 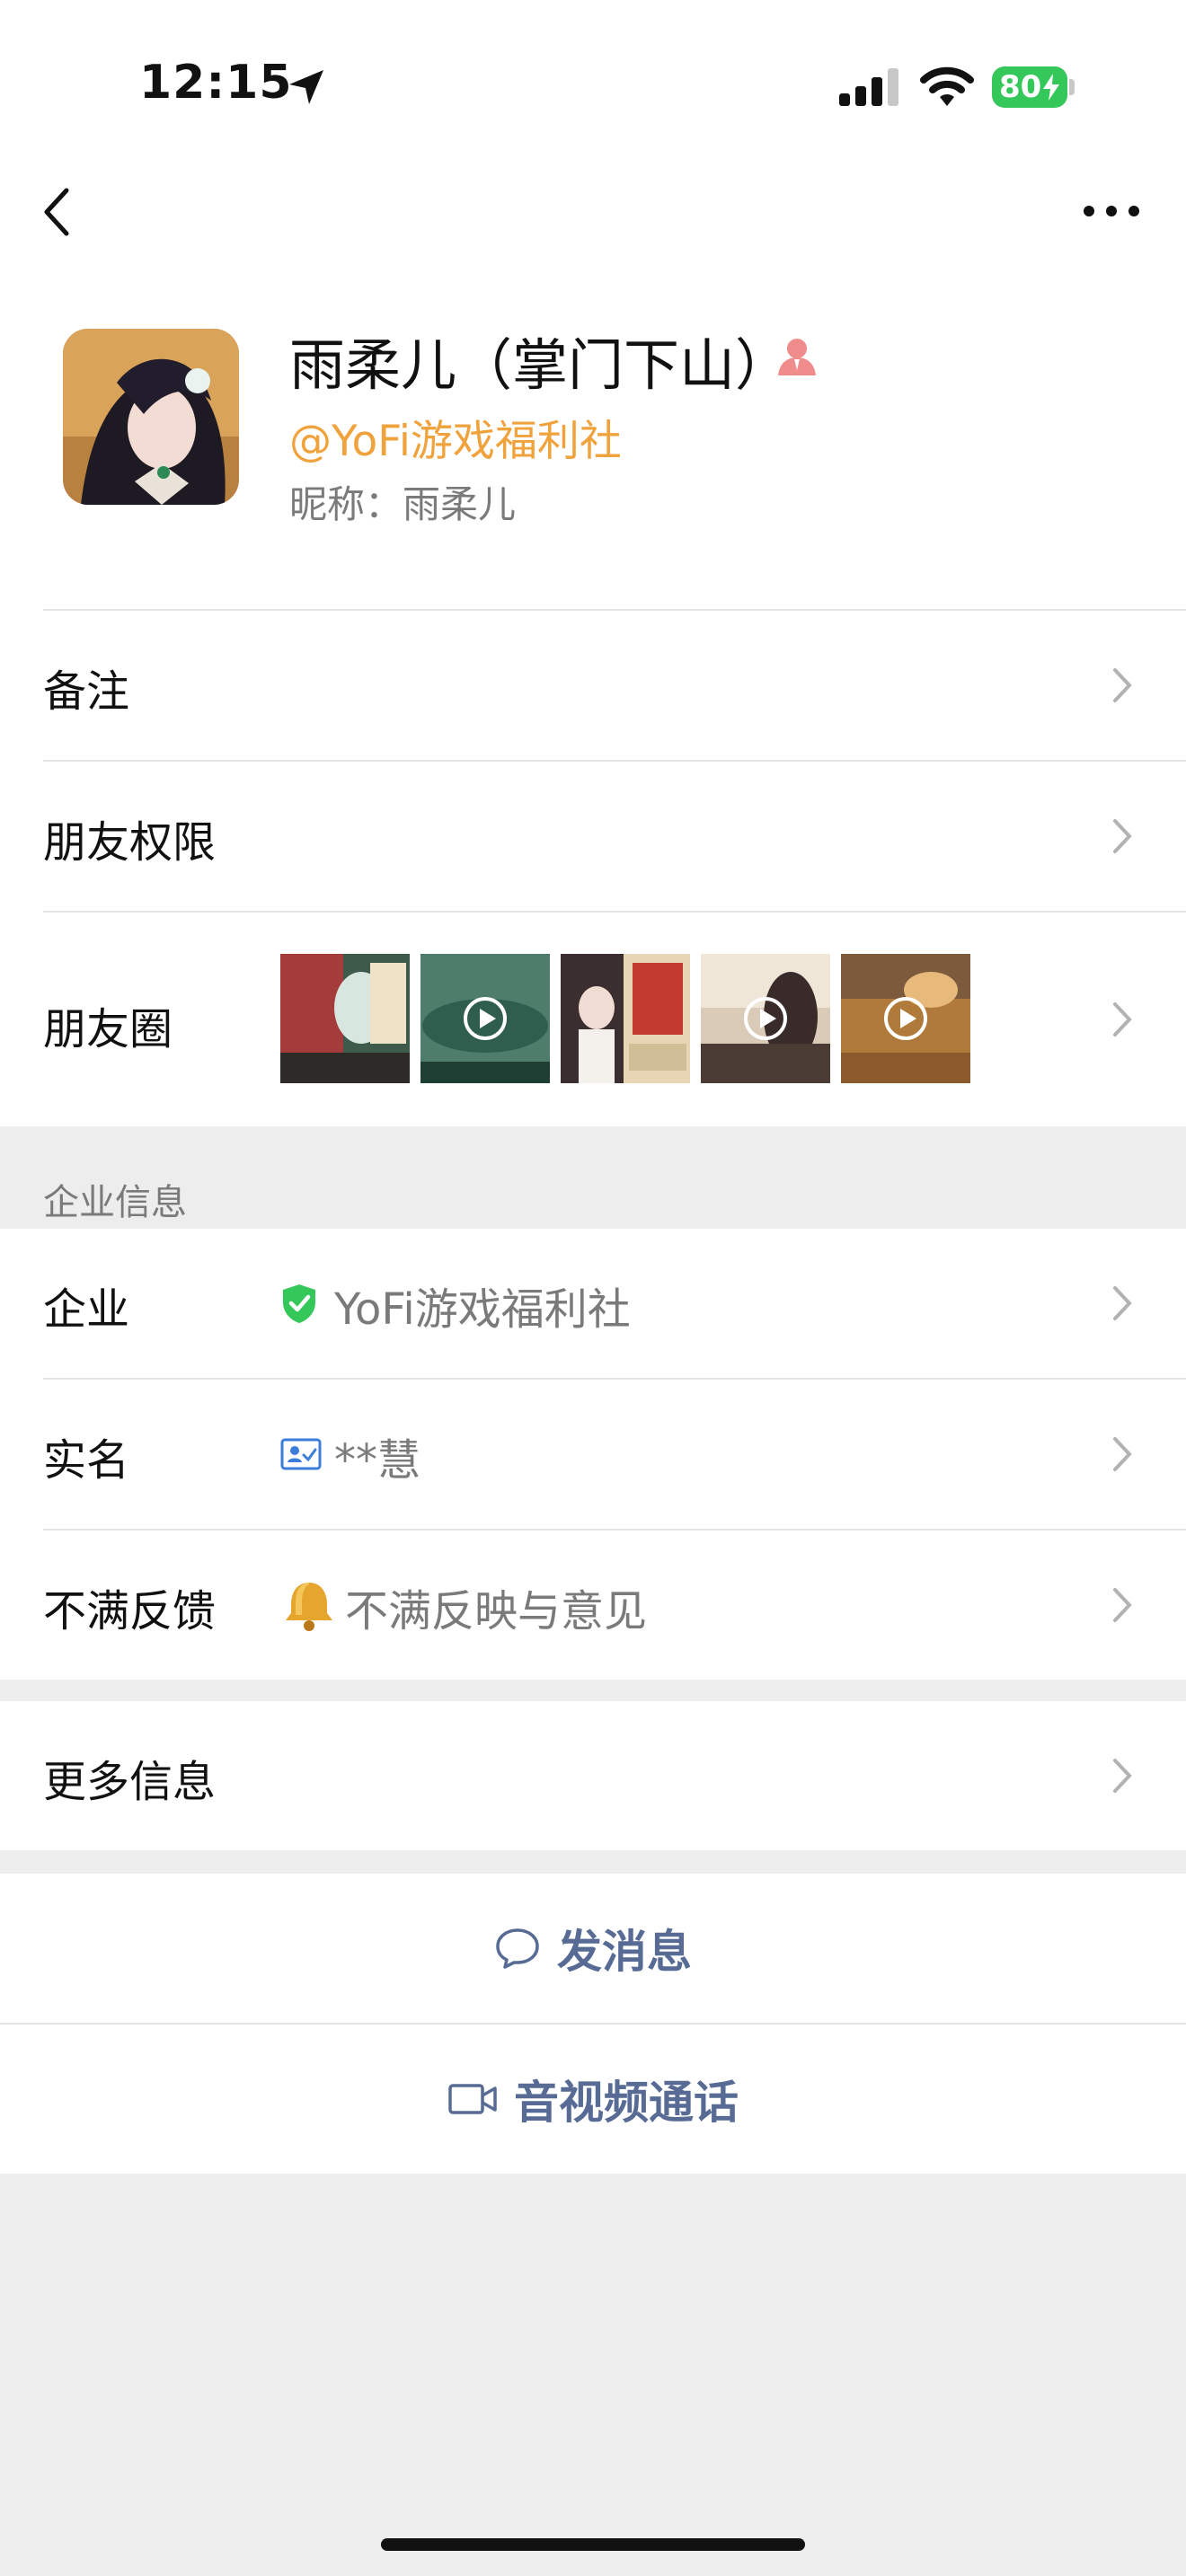 What do you see at coordinates (540, 365) in the screenshot?
I see `profile-name: 雨柔儿（掌门下山）` at bounding box center [540, 365].